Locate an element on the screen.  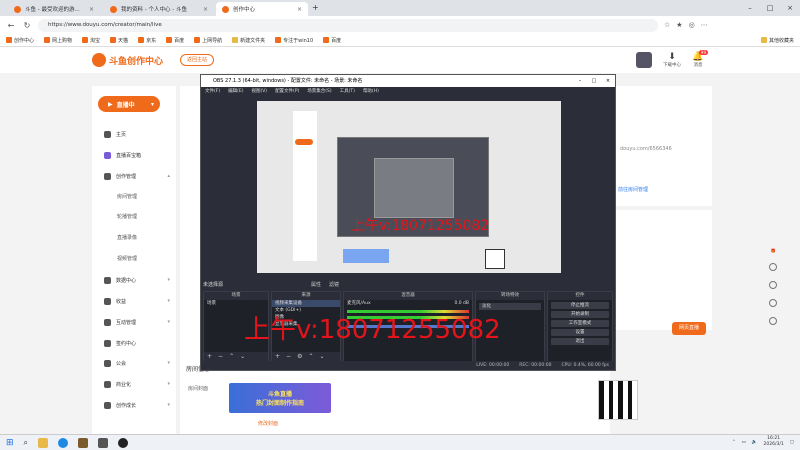
edge-icon is located at coordinates (63, 442).